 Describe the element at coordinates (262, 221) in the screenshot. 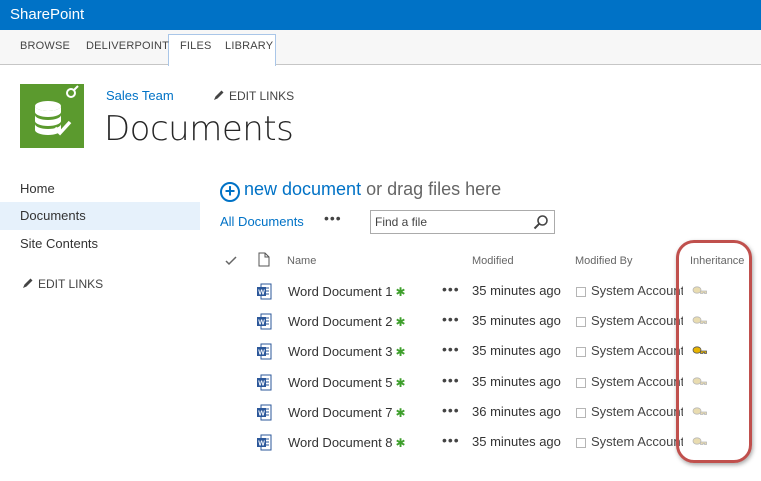

I see `view-all-documents: All Documents` at that location.